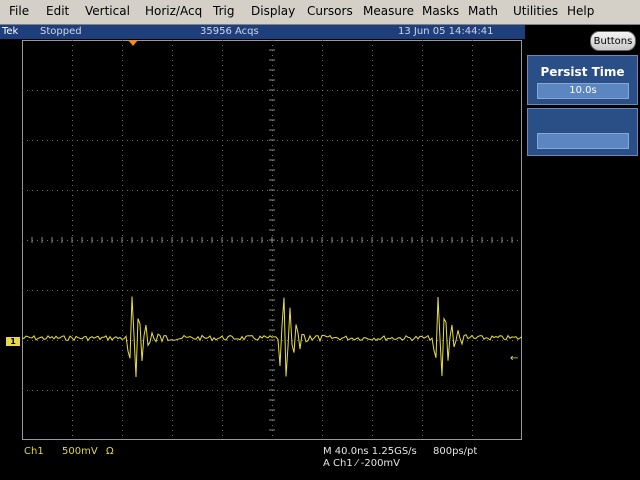 This screenshot has width=640, height=480. I want to click on menu-vertical: Vertical, so click(107, 11).